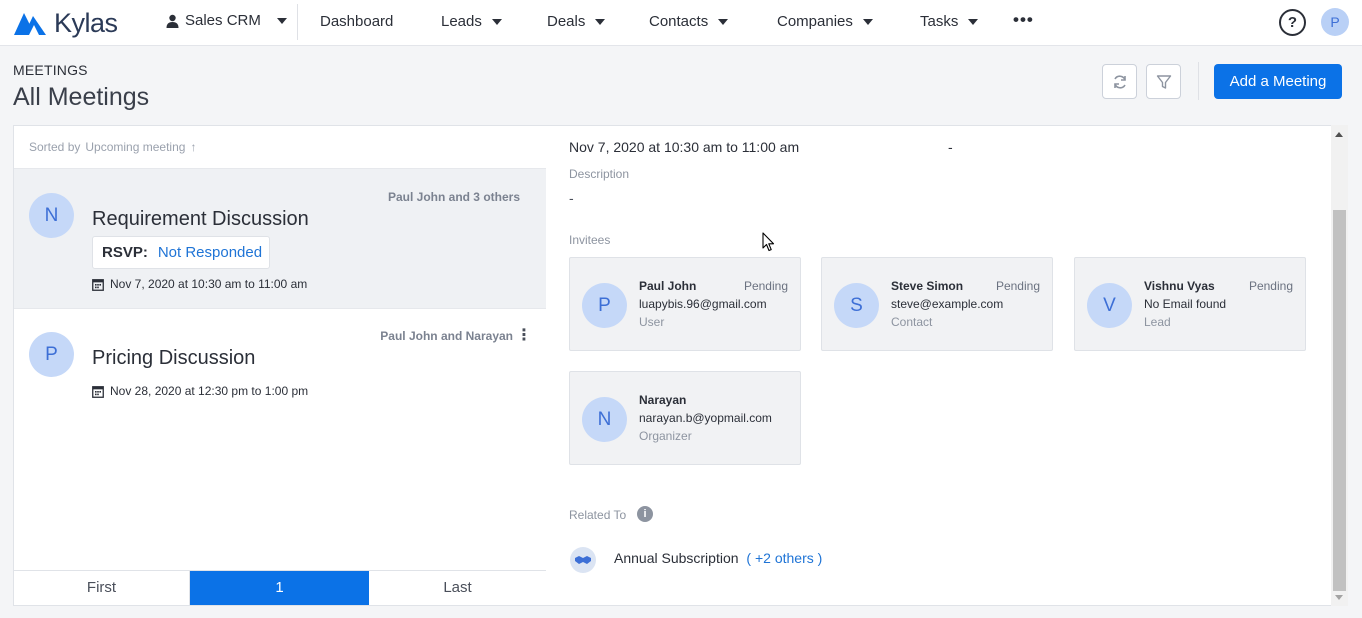  What do you see at coordinates (209, 284) in the screenshot?
I see `meeting-date-text: Nov 7, 2020 at 10:30 am to 11:00 am` at bounding box center [209, 284].